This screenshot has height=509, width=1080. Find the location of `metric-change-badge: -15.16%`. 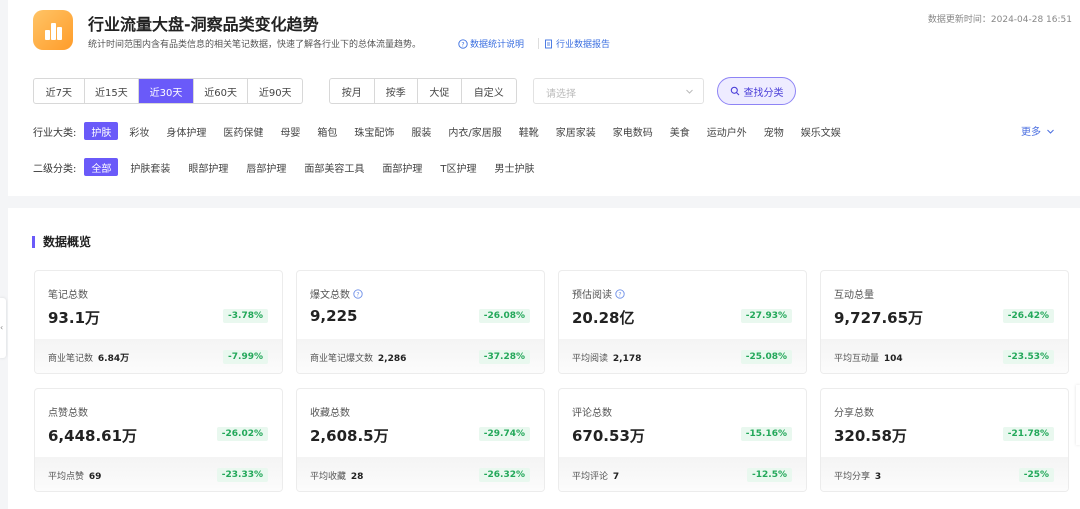

metric-change-badge: -15.16% is located at coordinates (766, 434).